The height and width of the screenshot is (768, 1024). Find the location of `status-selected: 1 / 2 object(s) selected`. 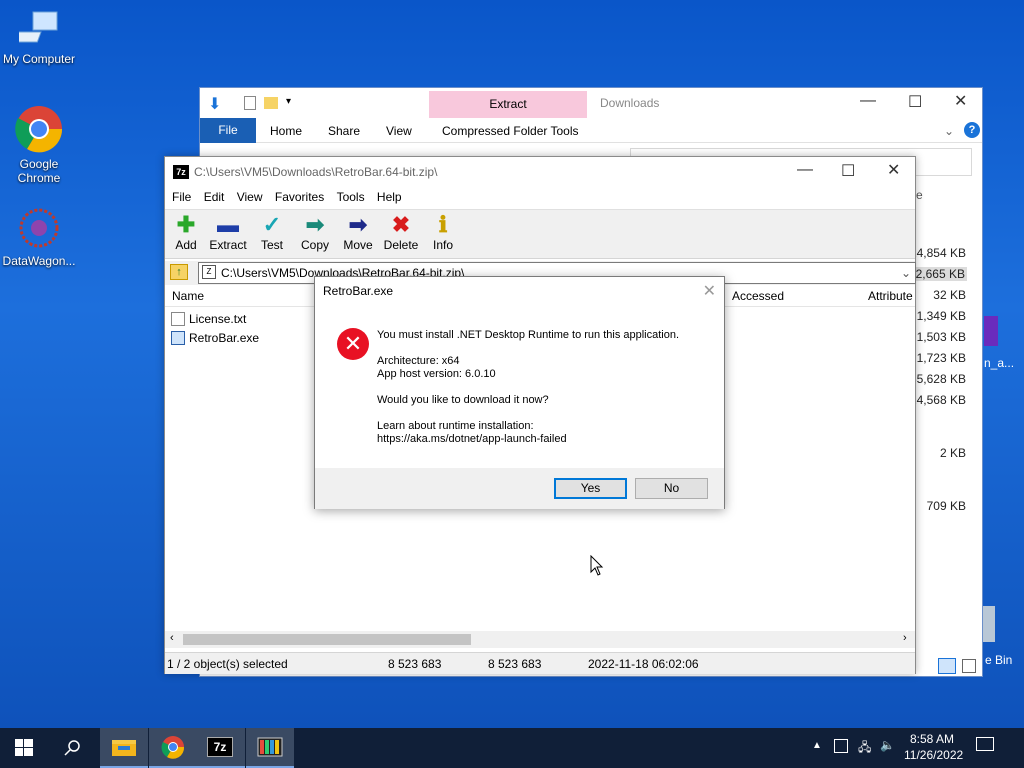

status-selected: 1 / 2 object(s) selected is located at coordinates (227, 664).